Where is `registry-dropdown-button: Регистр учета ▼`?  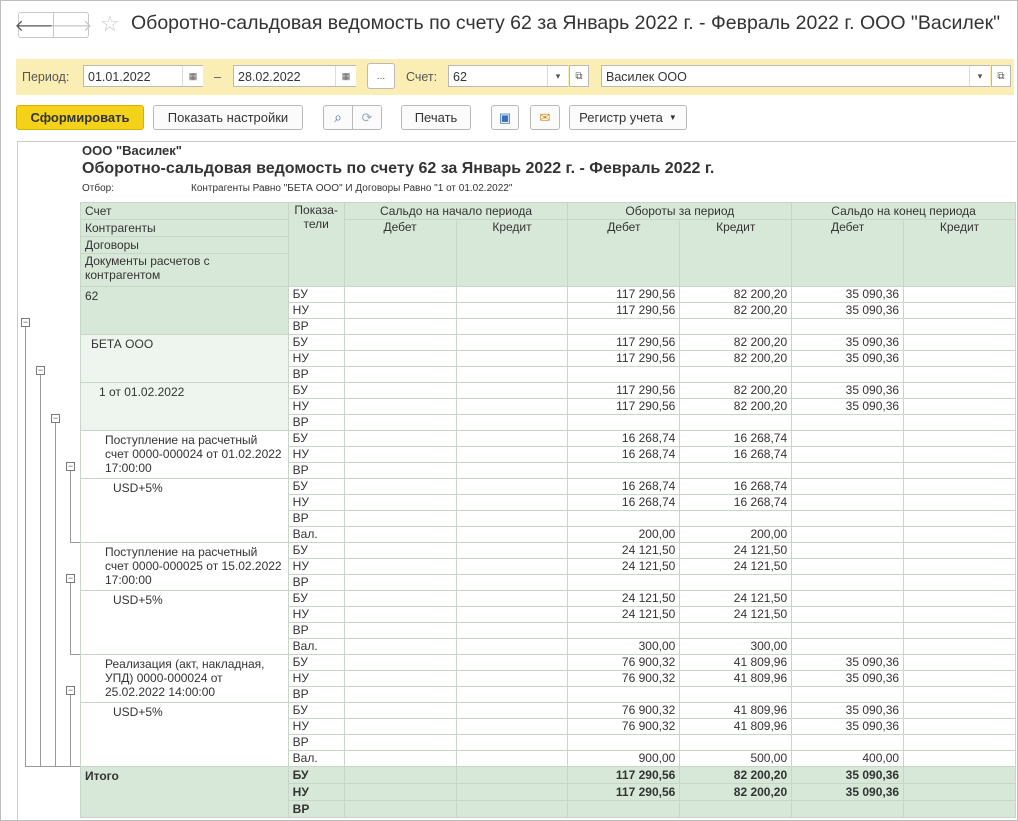
registry-dropdown-button: Регистр учета ▼ is located at coordinates (628, 117).